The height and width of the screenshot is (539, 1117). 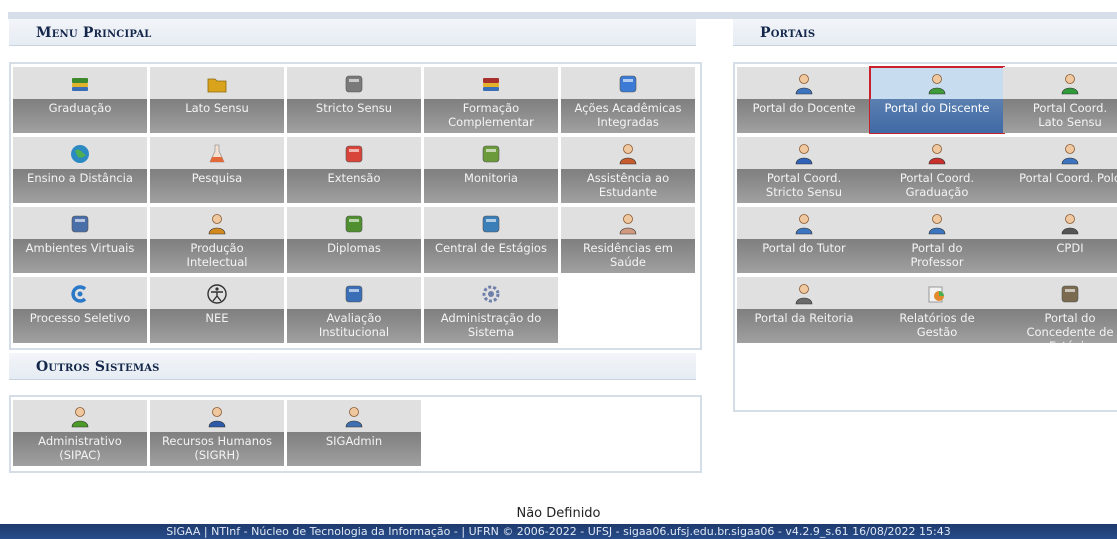 I want to click on tile-label-line: Portal do Tutor, so click(x=804, y=248).